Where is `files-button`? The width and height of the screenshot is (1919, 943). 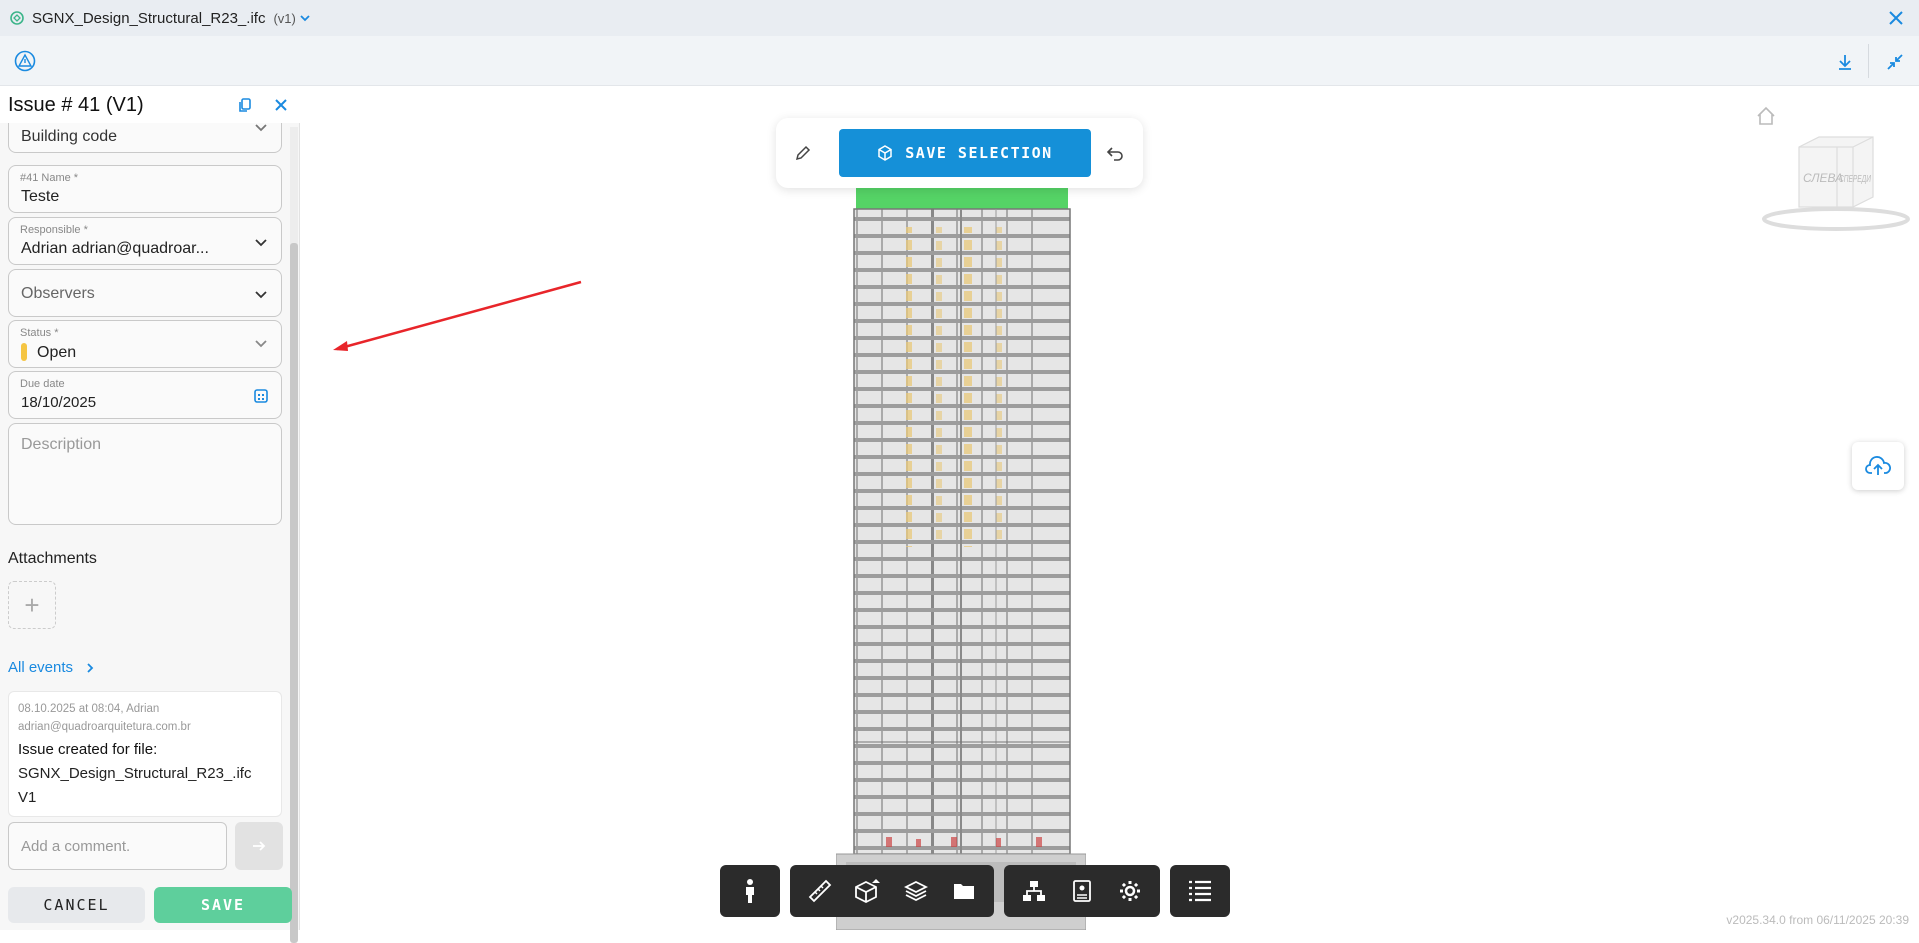 files-button is located at coordinates (964, 891).